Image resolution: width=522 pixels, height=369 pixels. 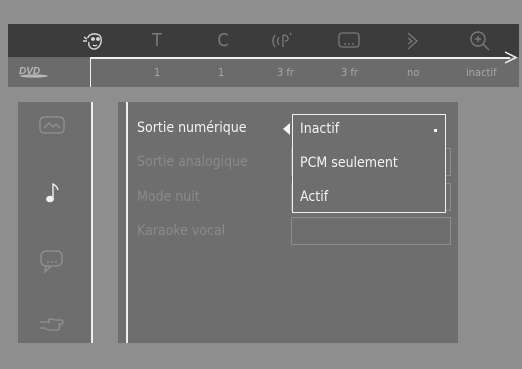 I want to click on menu-item-karaoke-vocal: Karaoke vocal, so click(x=181, y=231).